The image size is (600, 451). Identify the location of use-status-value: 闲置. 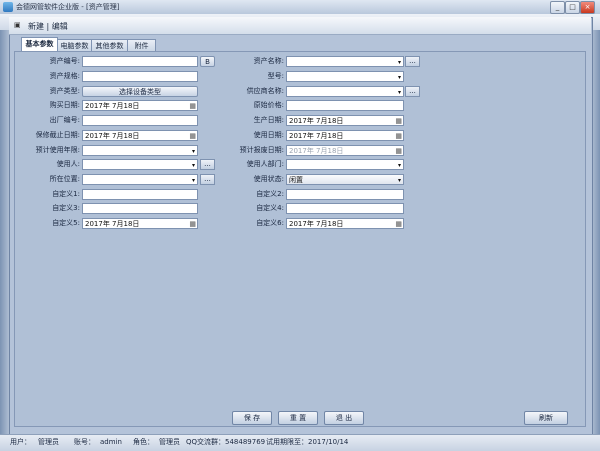
(296, 180).